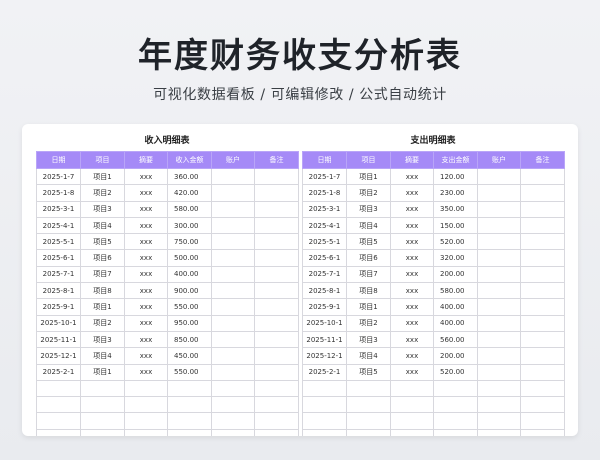 The width and height of the screenshot is (600, 460). I want to click on table-cell: 420.00, so click(189, 193).